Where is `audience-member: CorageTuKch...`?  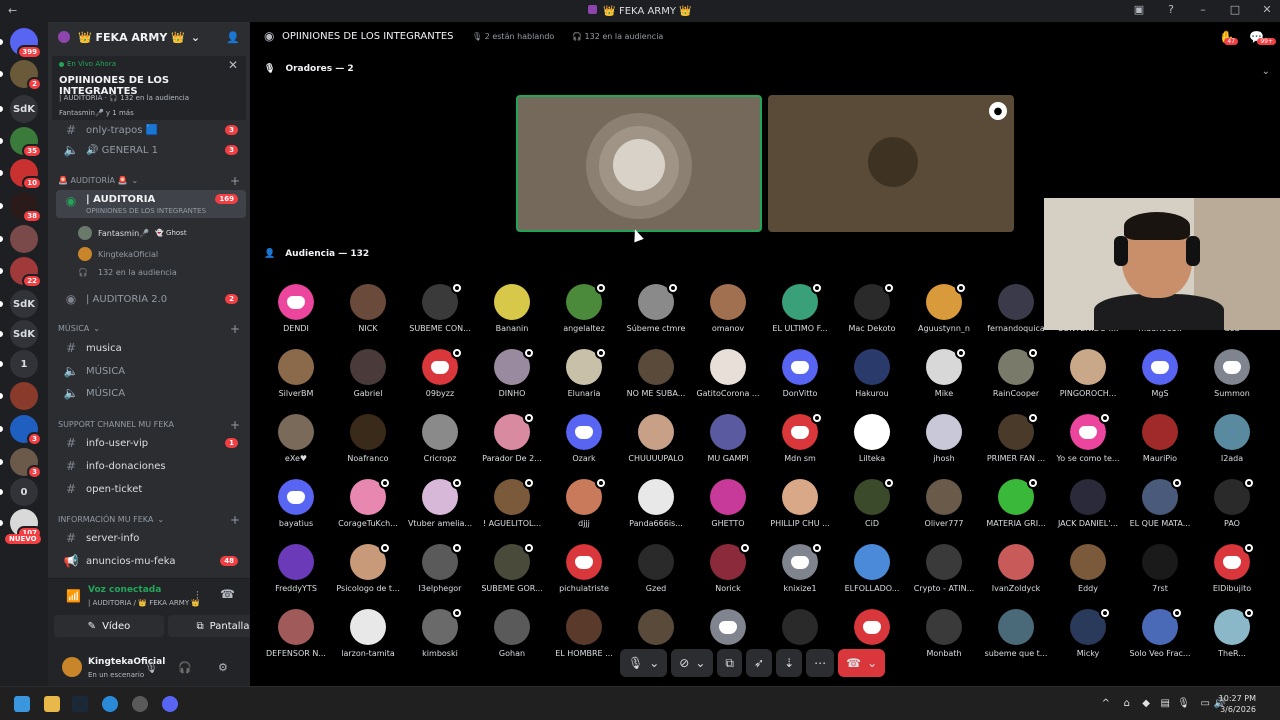
audience-member: CorageTuKch... is located at coordinates (368, 509).